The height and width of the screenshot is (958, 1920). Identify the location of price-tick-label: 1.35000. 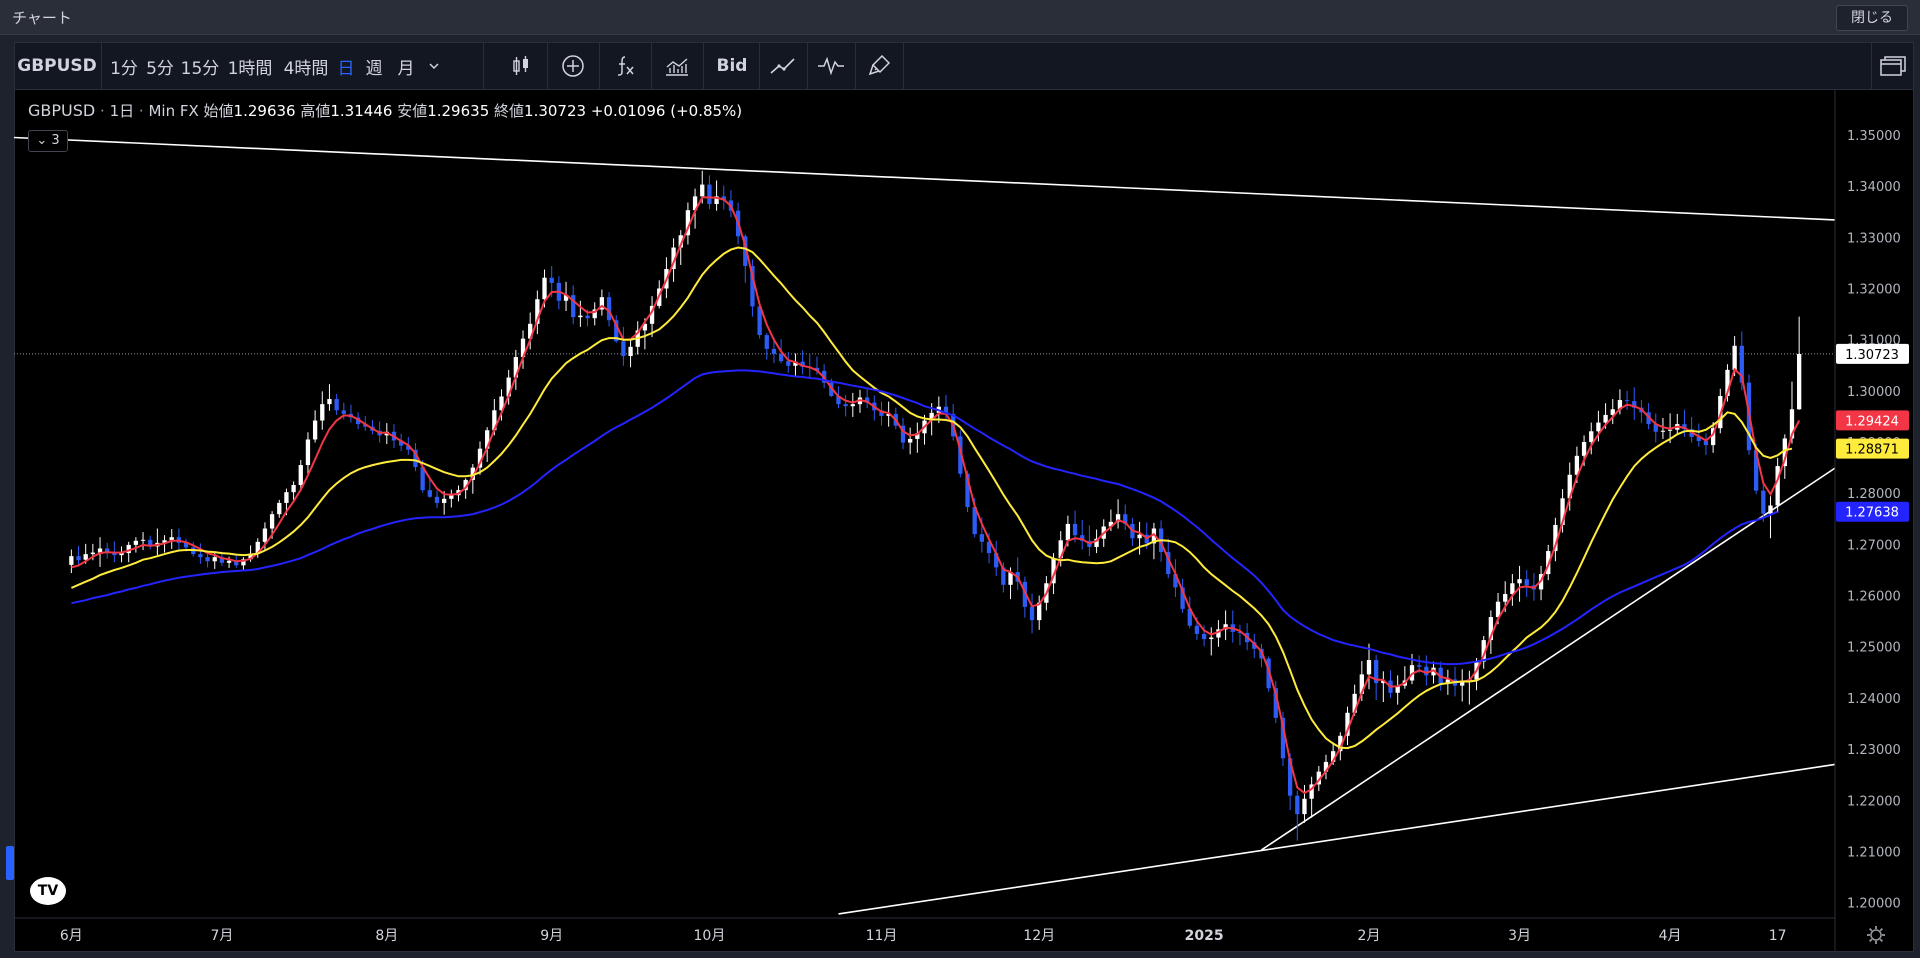
(1874, 136).